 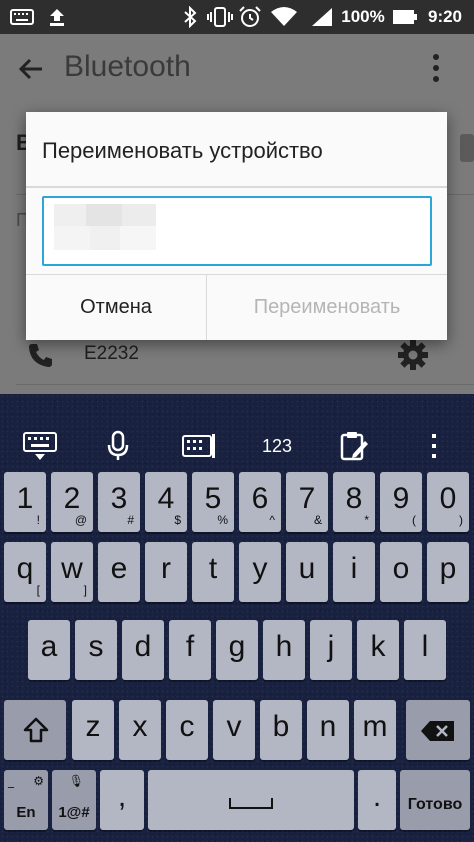 I want to click on key-secondary-label: %, so click(x=222, y=520).